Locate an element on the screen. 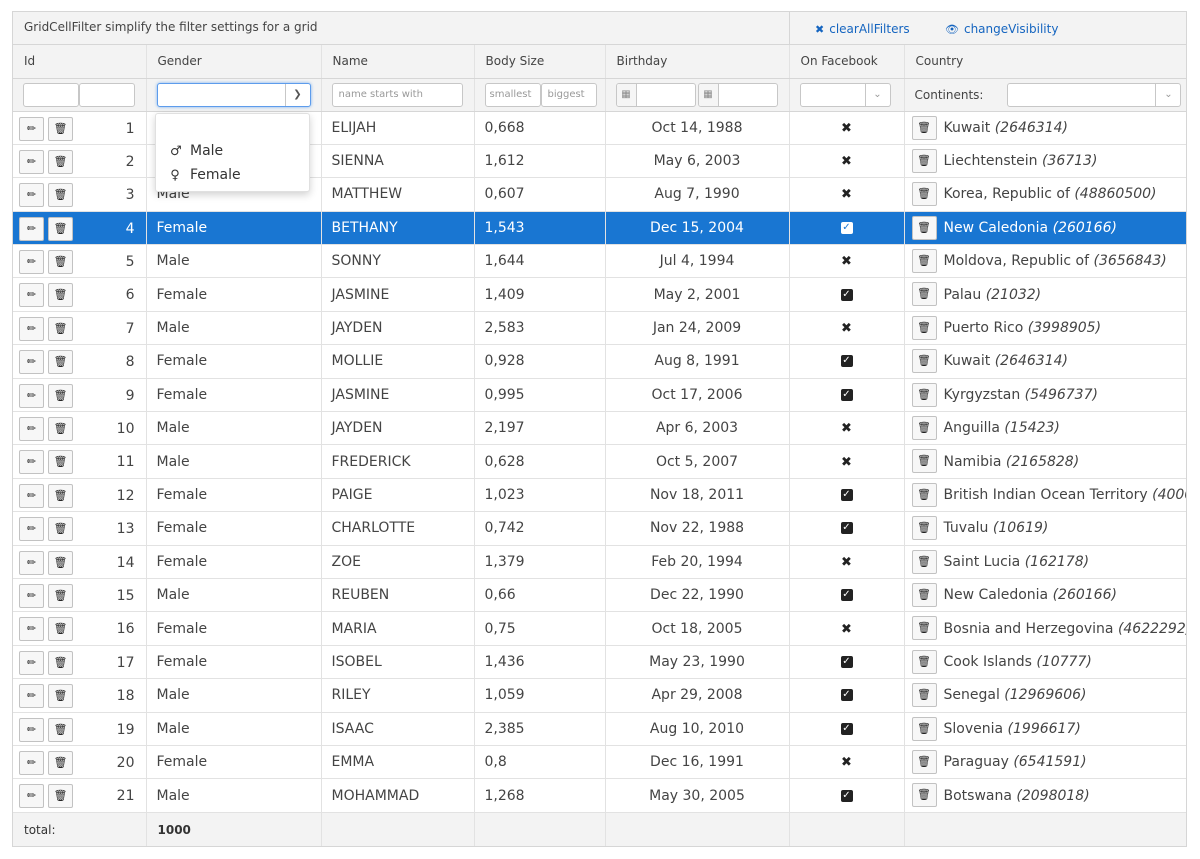 The image size is (1200, 859). body-size-min-input: smallest is located at coordinates (512, 94).